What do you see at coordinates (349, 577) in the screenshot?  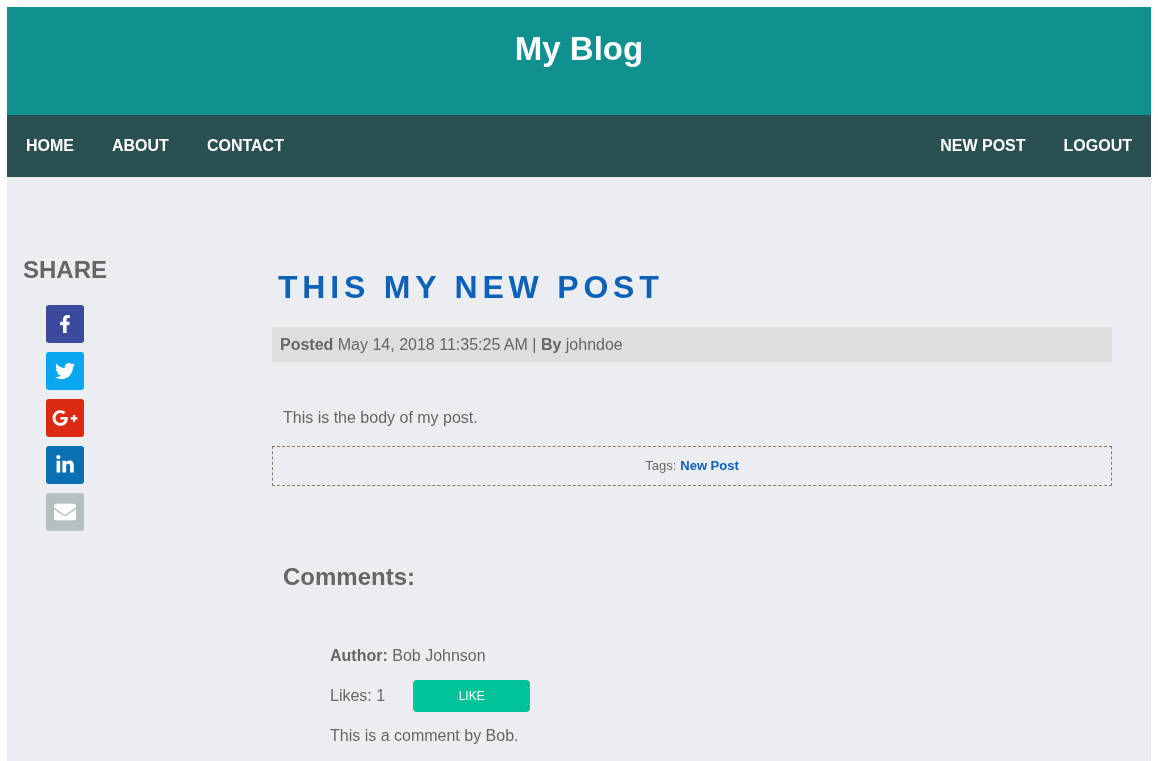 I see `comments-heading: Comments:` at bounding box center [349, 577].